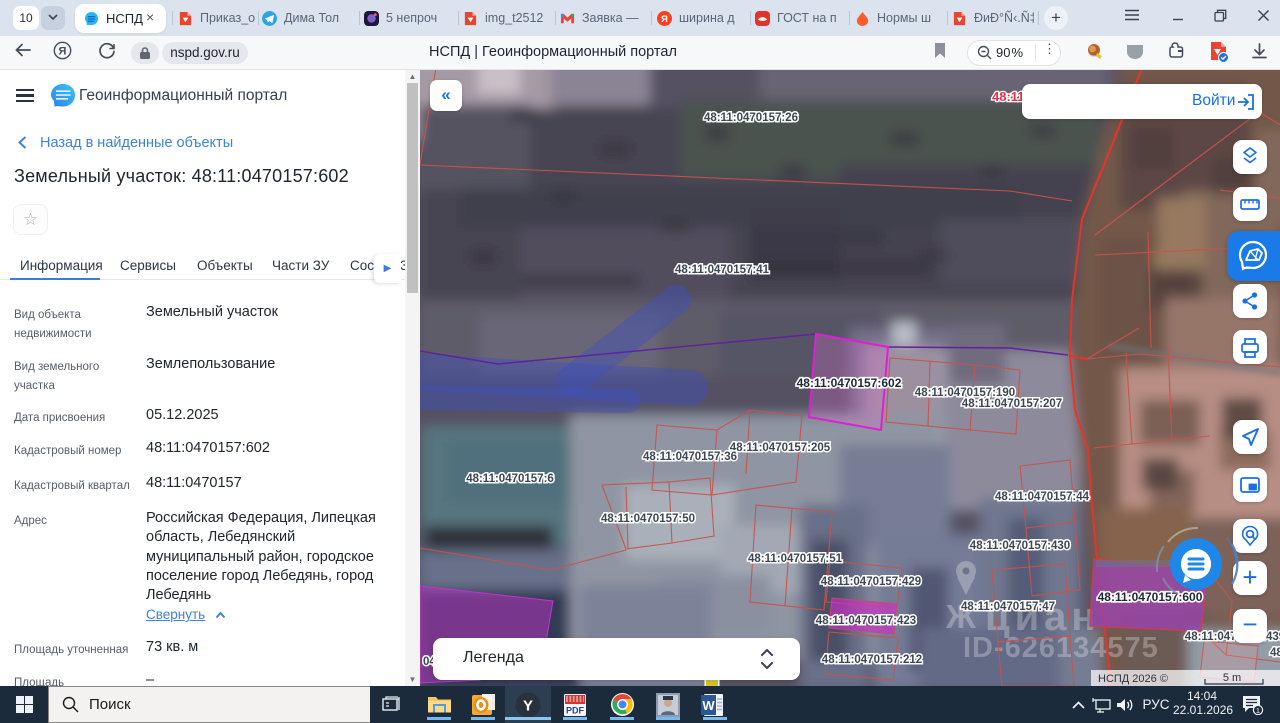 The image size is (1280, 723). Describe the element at coordinates (780, 448) in the screenshot. I see `svg-text: 48:11:0470157:205` at that location.